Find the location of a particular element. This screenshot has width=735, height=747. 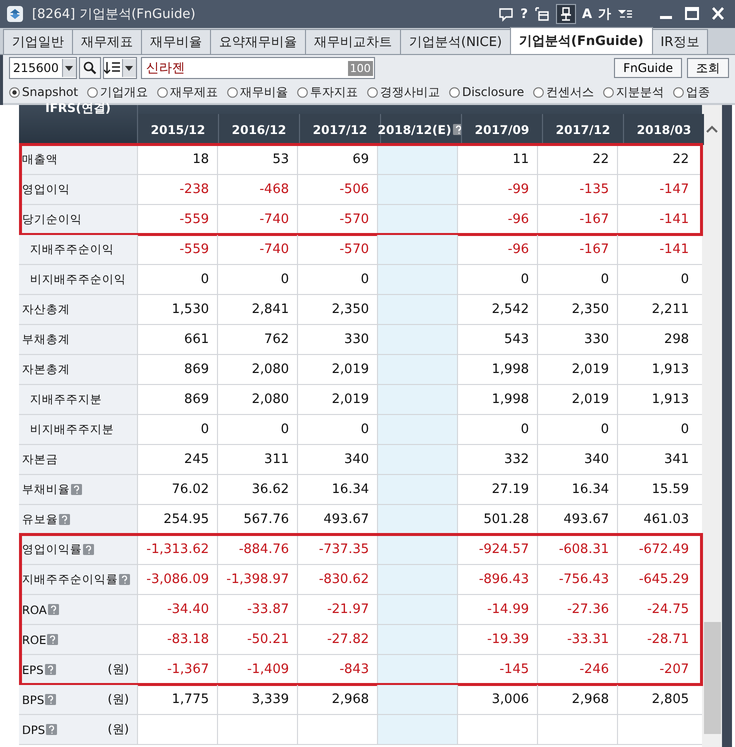

table-cell: -740 is located at coordinates (257, 249).